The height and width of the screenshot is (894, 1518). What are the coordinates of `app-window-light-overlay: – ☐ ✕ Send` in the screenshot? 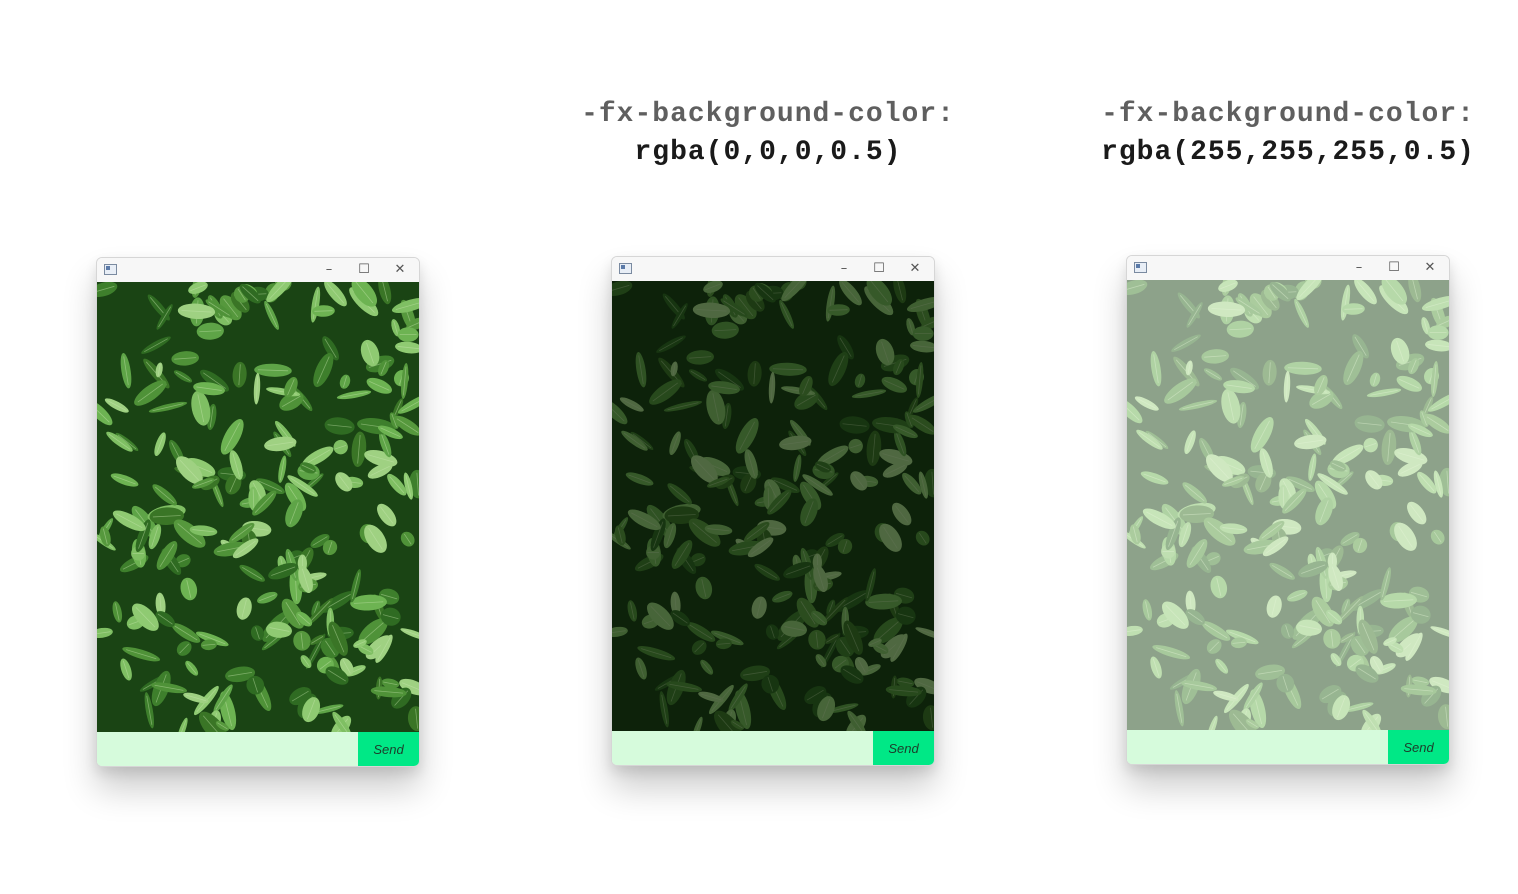 It's located at (1288, 510).